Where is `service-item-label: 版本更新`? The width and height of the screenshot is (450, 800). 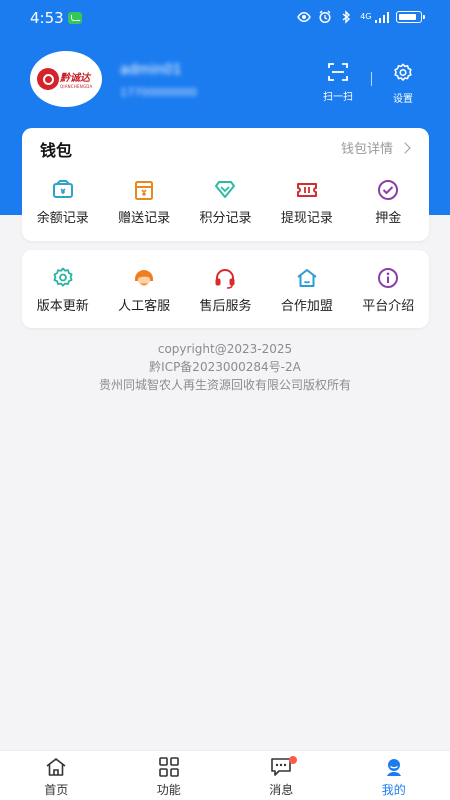 service-item-label: 版本更新 is located at coordinates (62, 306).